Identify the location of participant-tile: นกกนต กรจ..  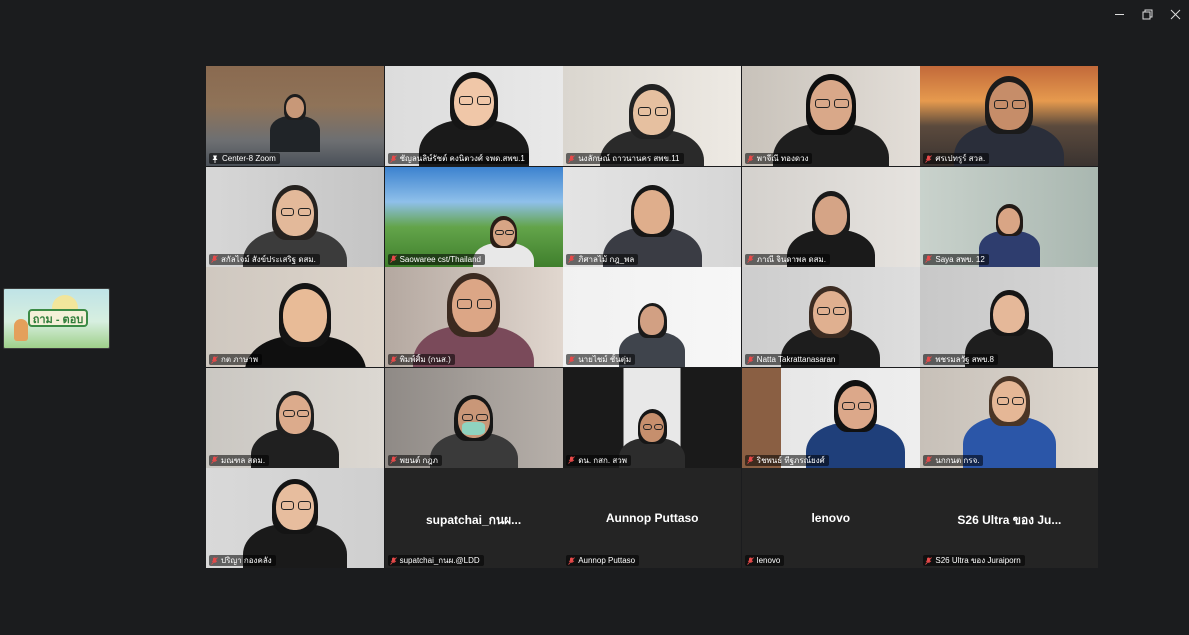
(1009, 417).